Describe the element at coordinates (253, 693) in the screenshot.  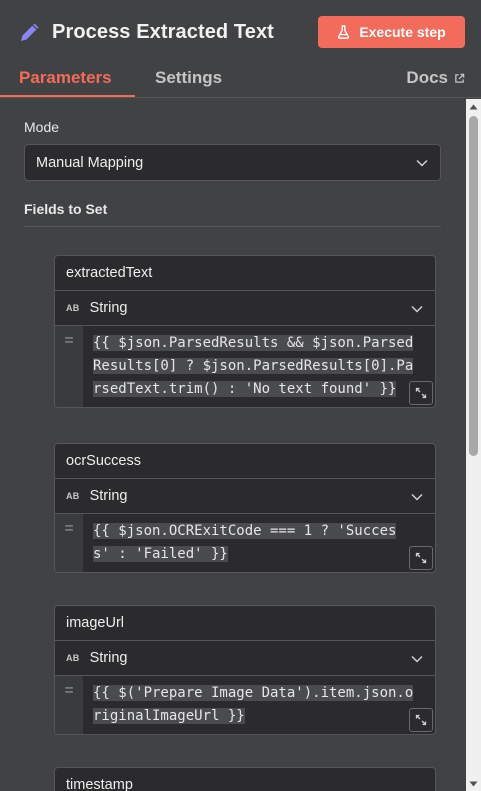
I see `expression-line: {{ $('Prepare Image Data').item.json.o` at that location.